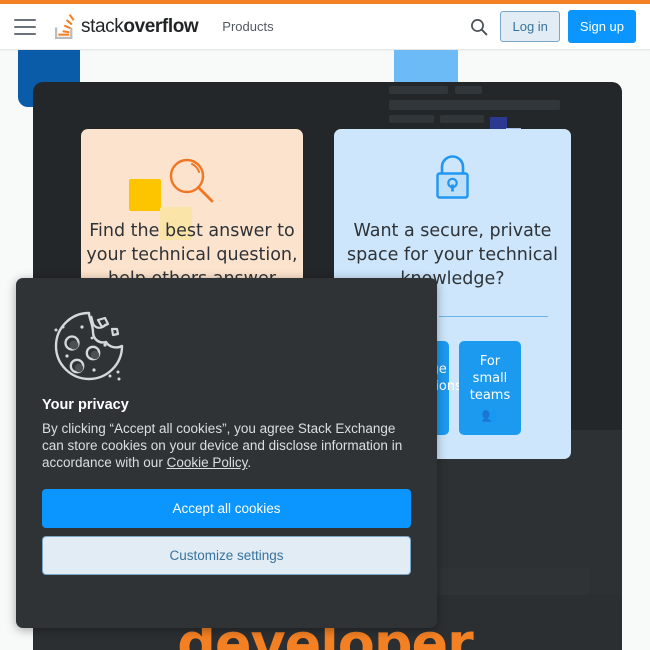 The image size is (650, 650). Describe the element at coordinates (479, 27) in the screenshot. I see `search-icon` at that location.